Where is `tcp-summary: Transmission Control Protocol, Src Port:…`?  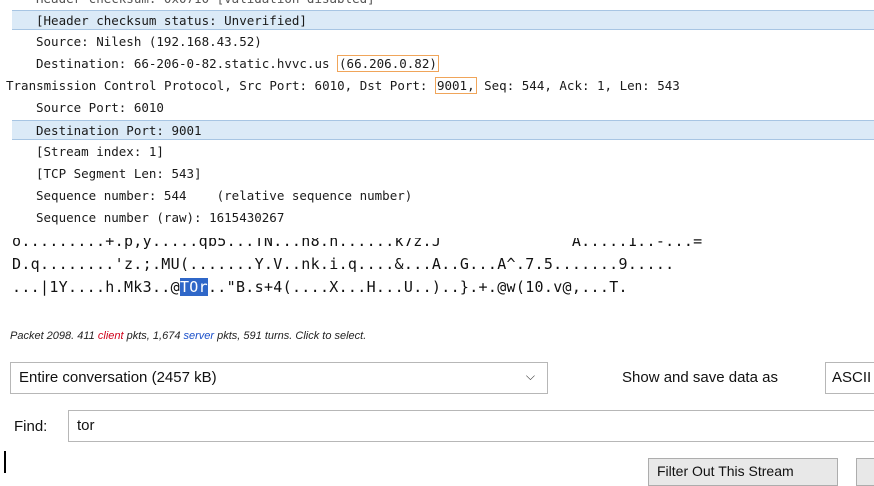 tcp-summary: Transmission Control Protocol, Src Port:… is located at coordinates (220, 85).